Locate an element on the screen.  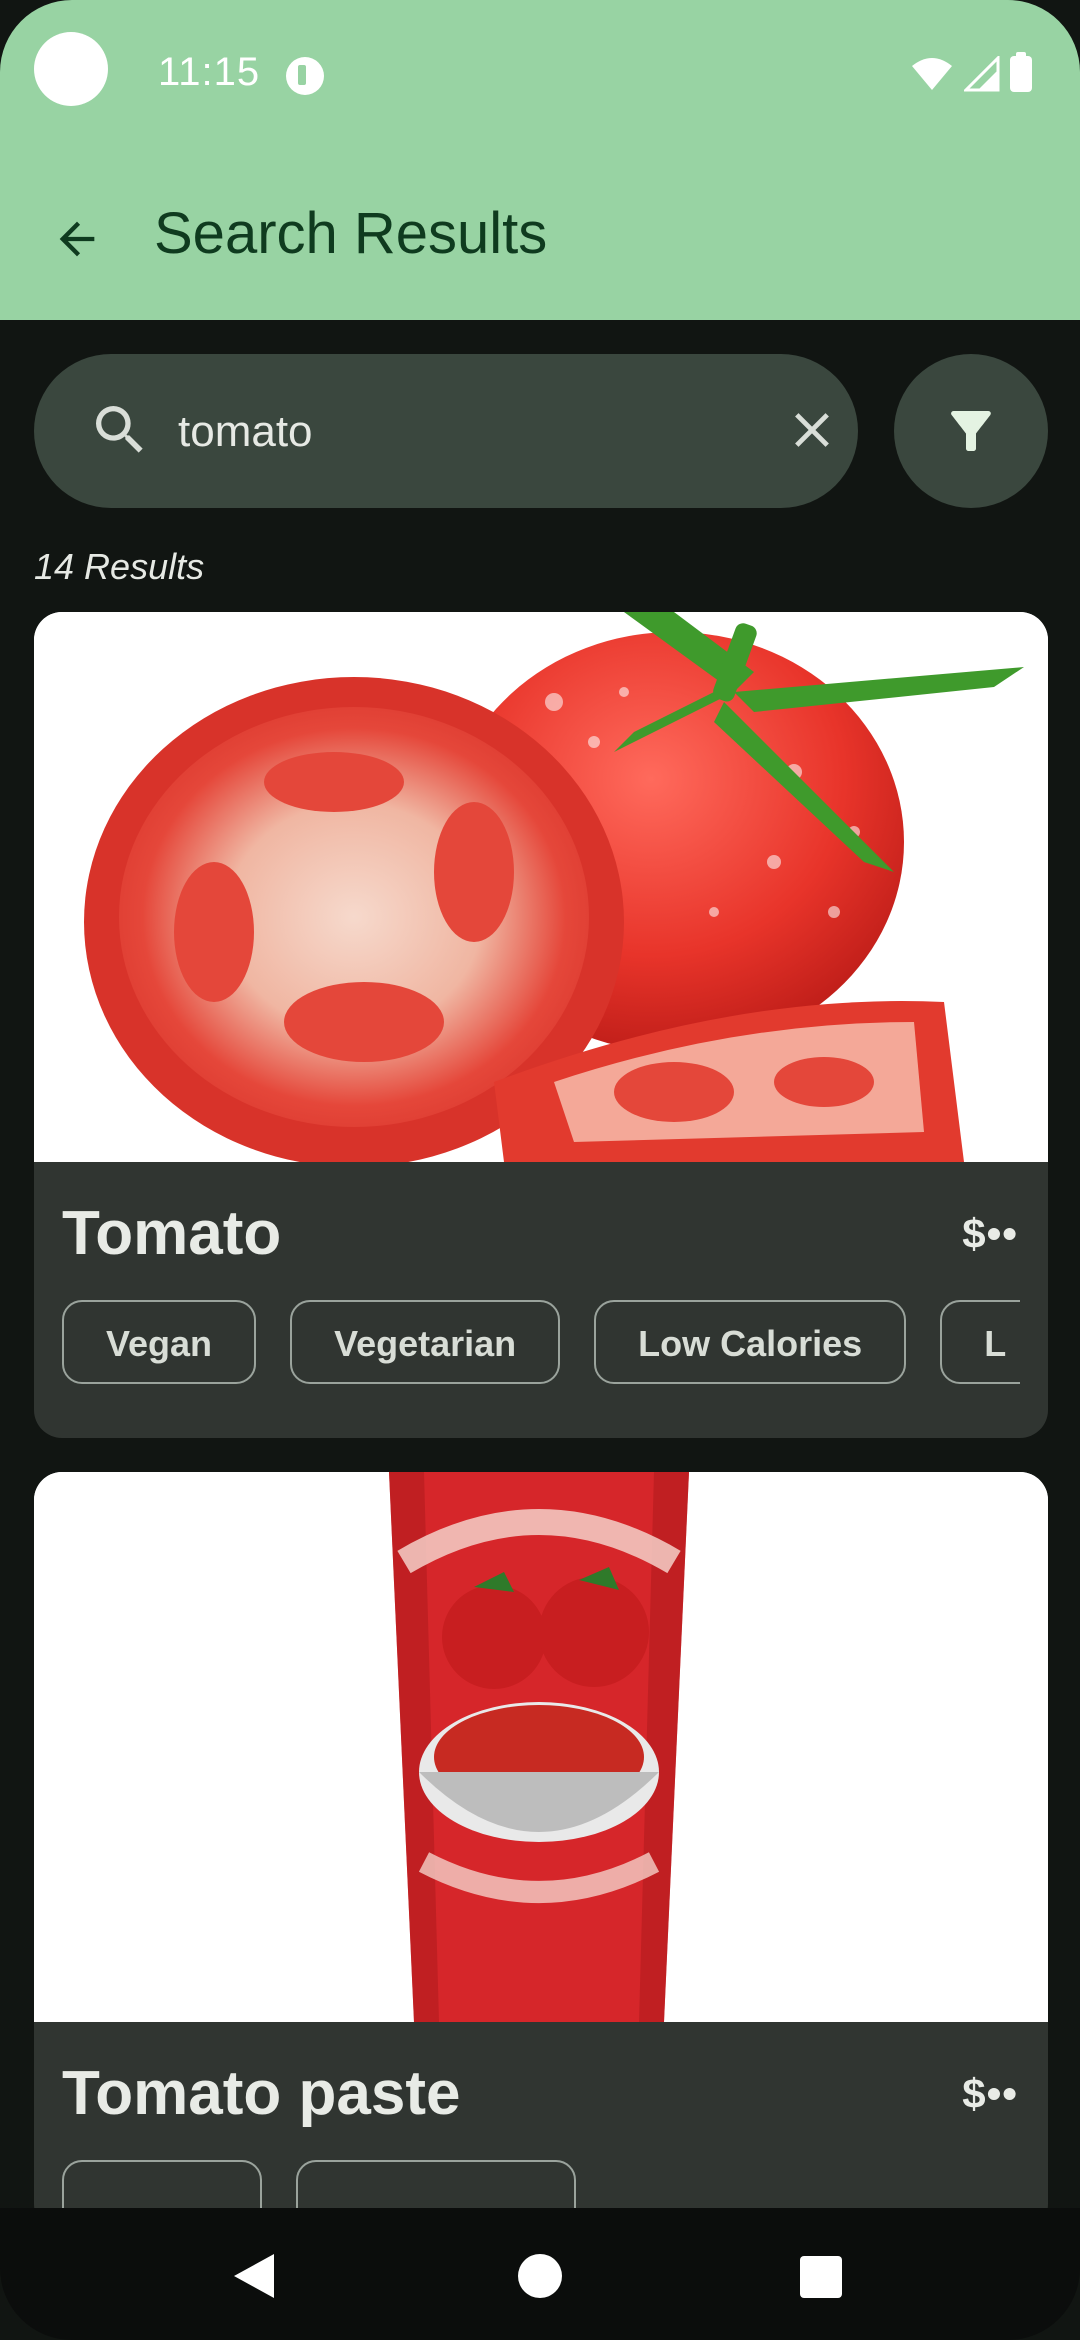
status-icons is located at coordinates (971, 72).